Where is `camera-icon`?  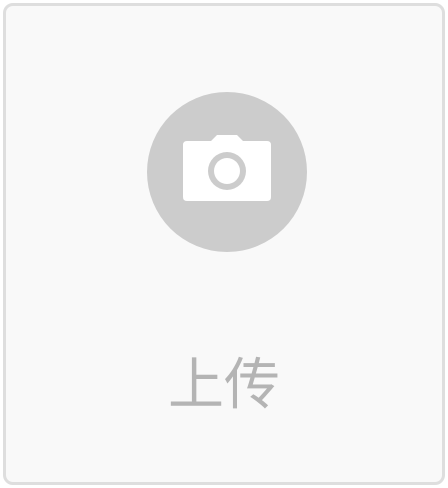 camera-icon is located at coordinates (227, 168).